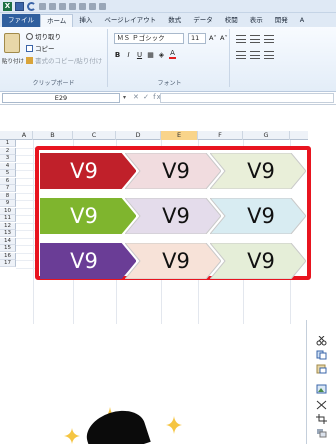  I want to click on column-header-C: C, so click(94, 135).